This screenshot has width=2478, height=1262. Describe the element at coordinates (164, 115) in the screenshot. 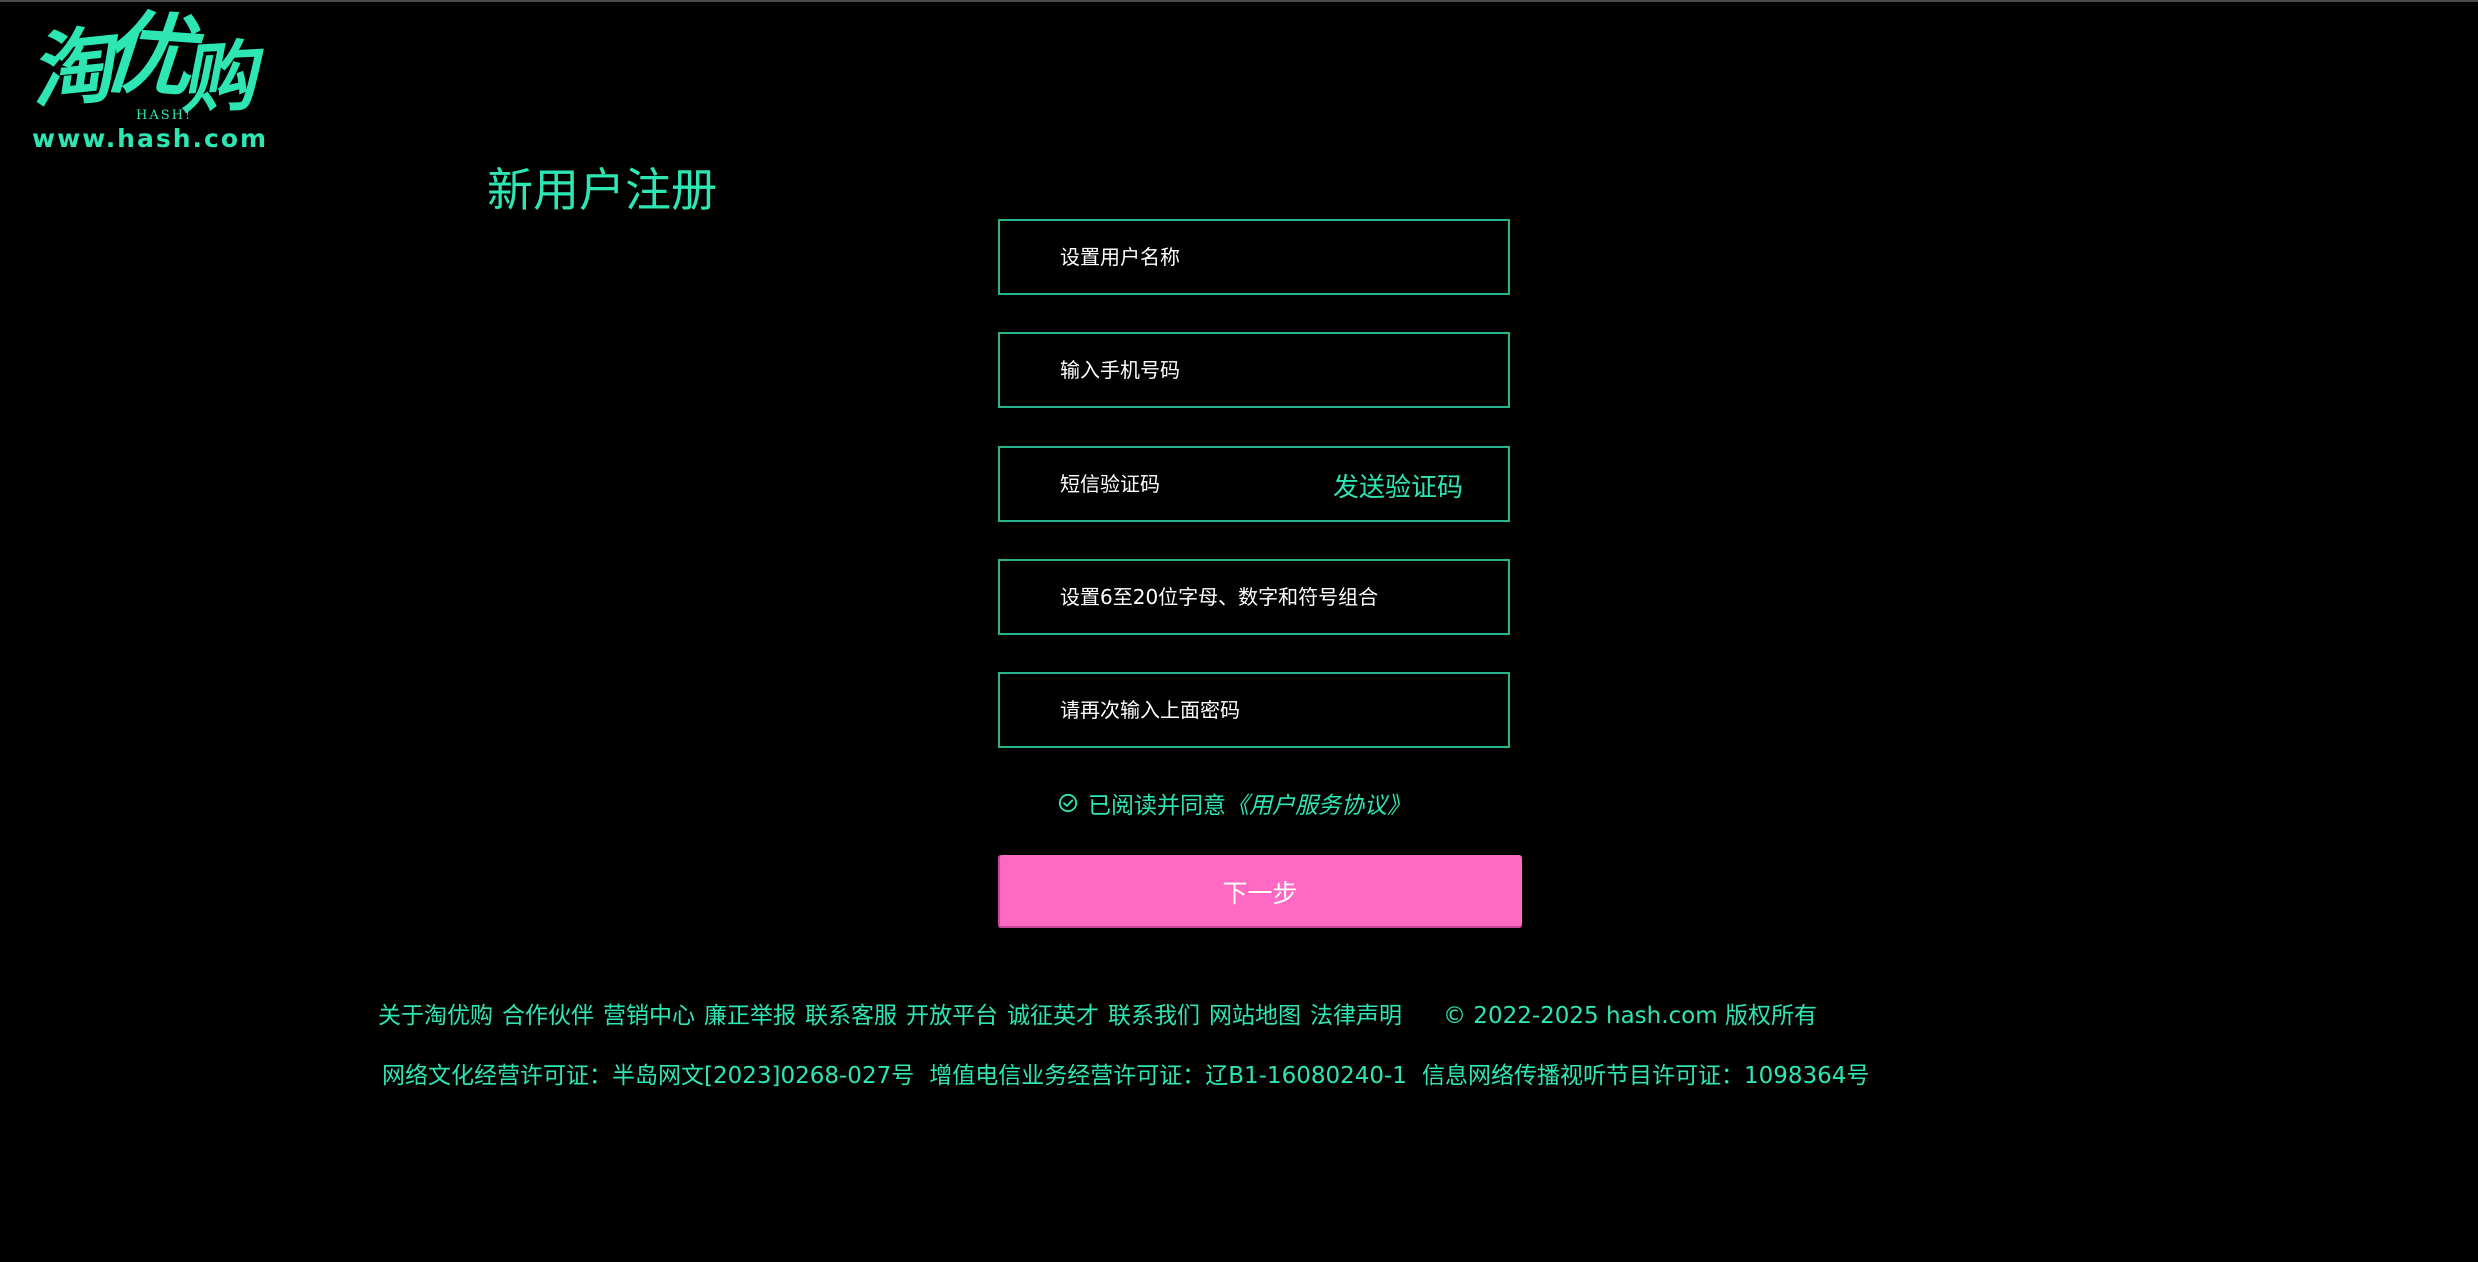

I see `logo-subtext: HASH!` at that location.